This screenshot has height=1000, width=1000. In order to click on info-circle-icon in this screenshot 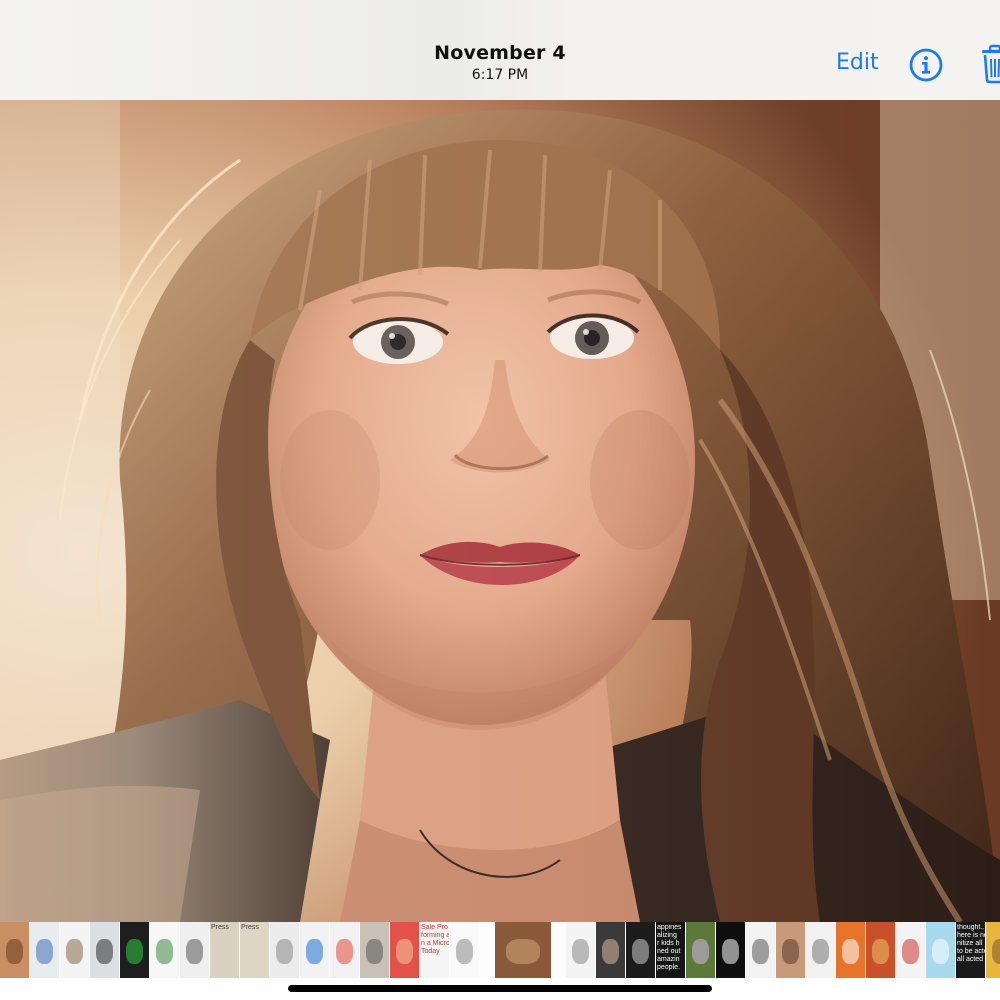, I will do `click(926, 65)`.